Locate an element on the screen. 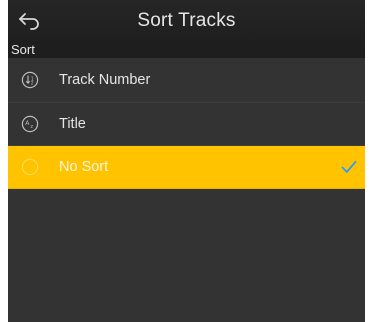 This screenshot has width=371, height=322. svg-text: 2 is located at coordinates (32, 84).